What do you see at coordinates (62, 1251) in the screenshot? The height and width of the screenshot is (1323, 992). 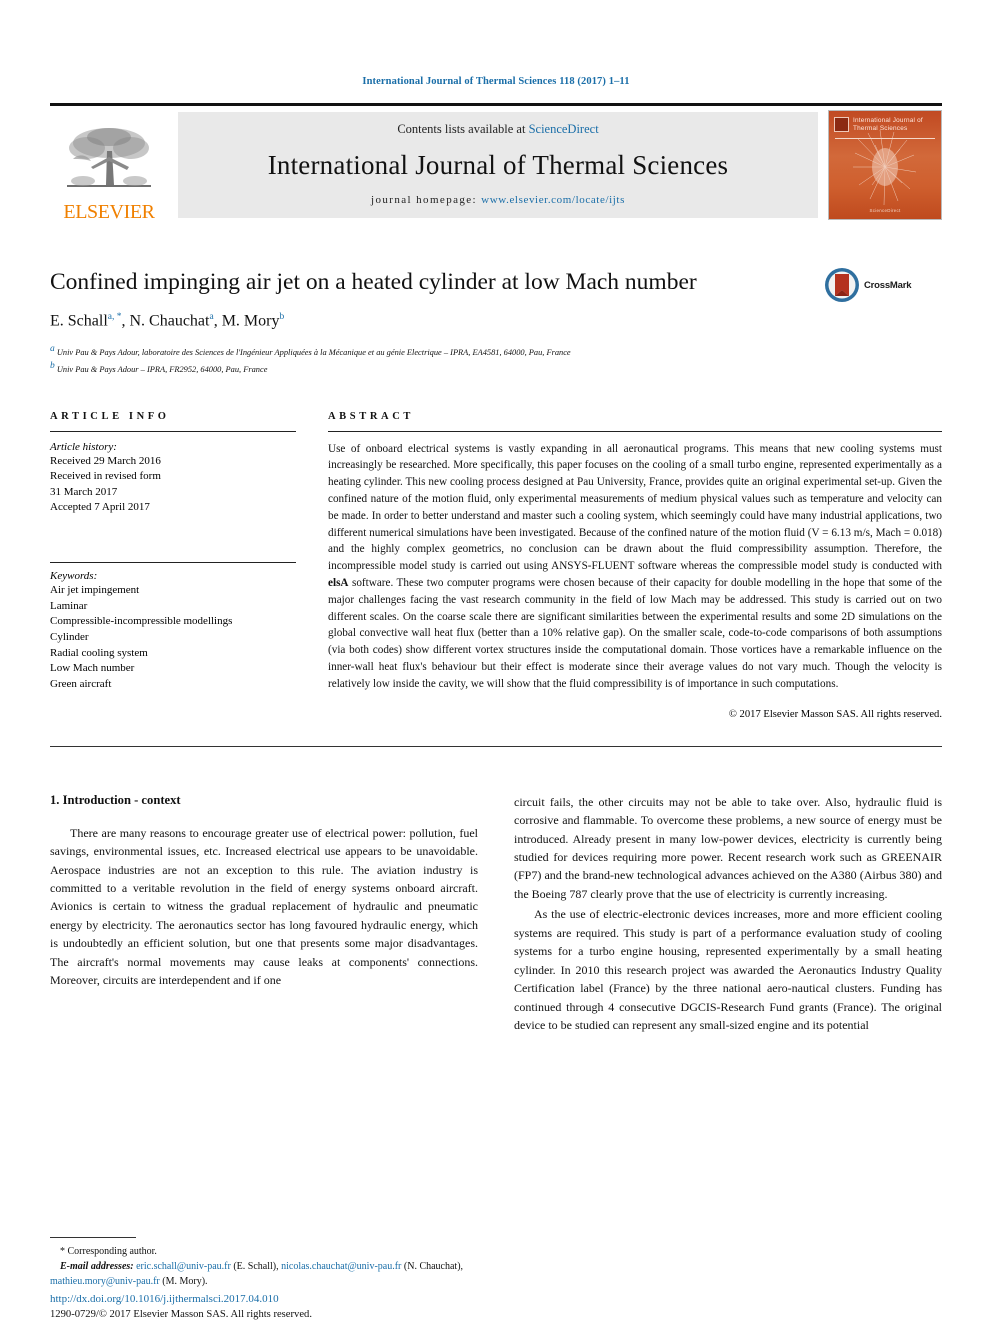 I see `asterisk-icon: *` at bounding box center [62, 1251].